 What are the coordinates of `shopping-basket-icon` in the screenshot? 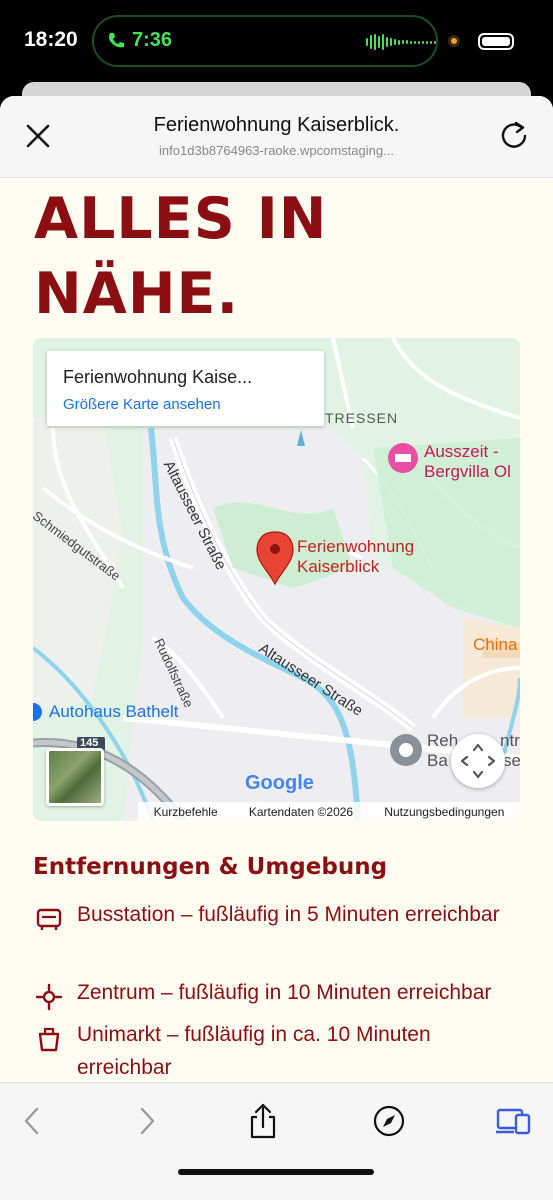 It's located at (49, 1039).